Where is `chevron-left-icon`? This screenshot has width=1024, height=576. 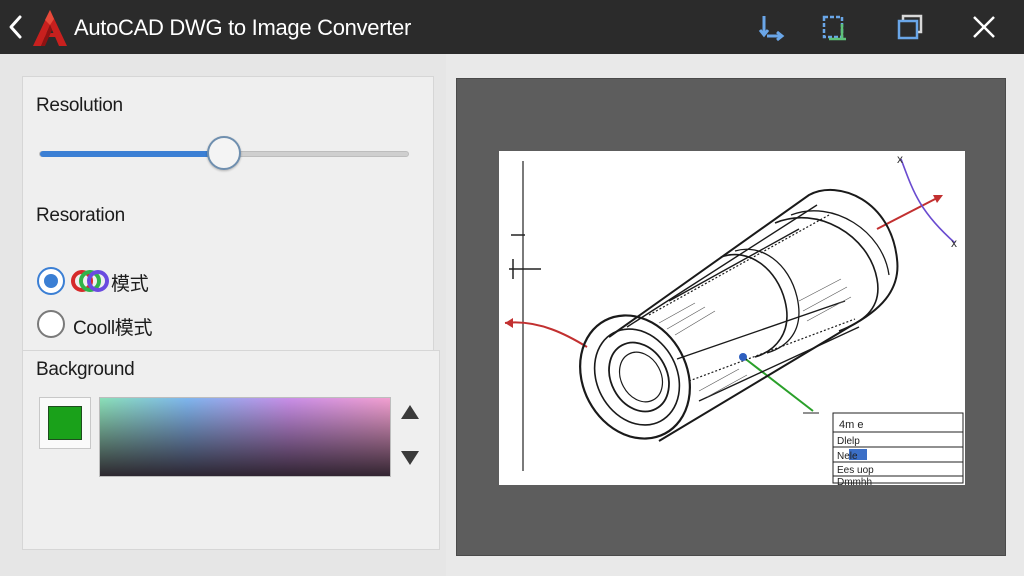
chevron-left-icon is located at coordinates (15, 27).